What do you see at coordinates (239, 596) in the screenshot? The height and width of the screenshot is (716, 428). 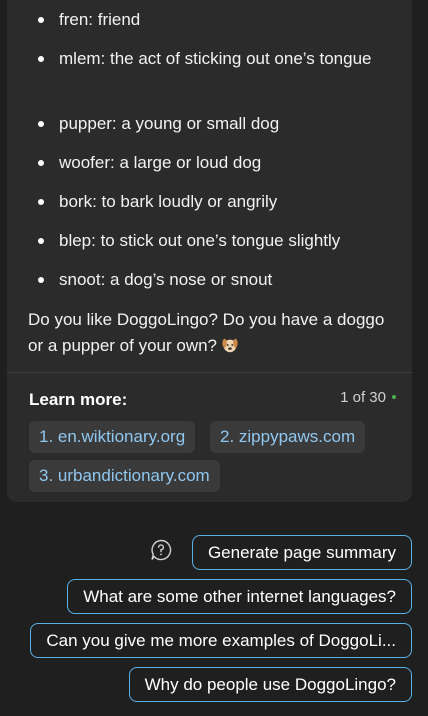 I see `suggestion-other-languages: What are some other internet languages?` at bounding box center [239, 596].